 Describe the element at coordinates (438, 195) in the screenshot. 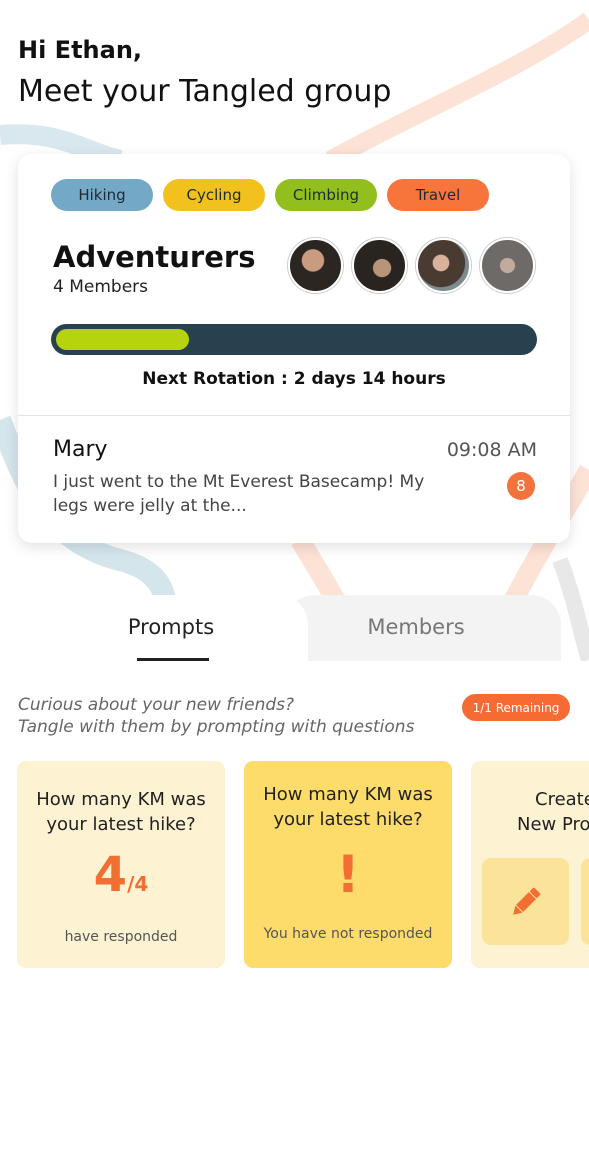

I see `tag-travel: Travel` at that location.